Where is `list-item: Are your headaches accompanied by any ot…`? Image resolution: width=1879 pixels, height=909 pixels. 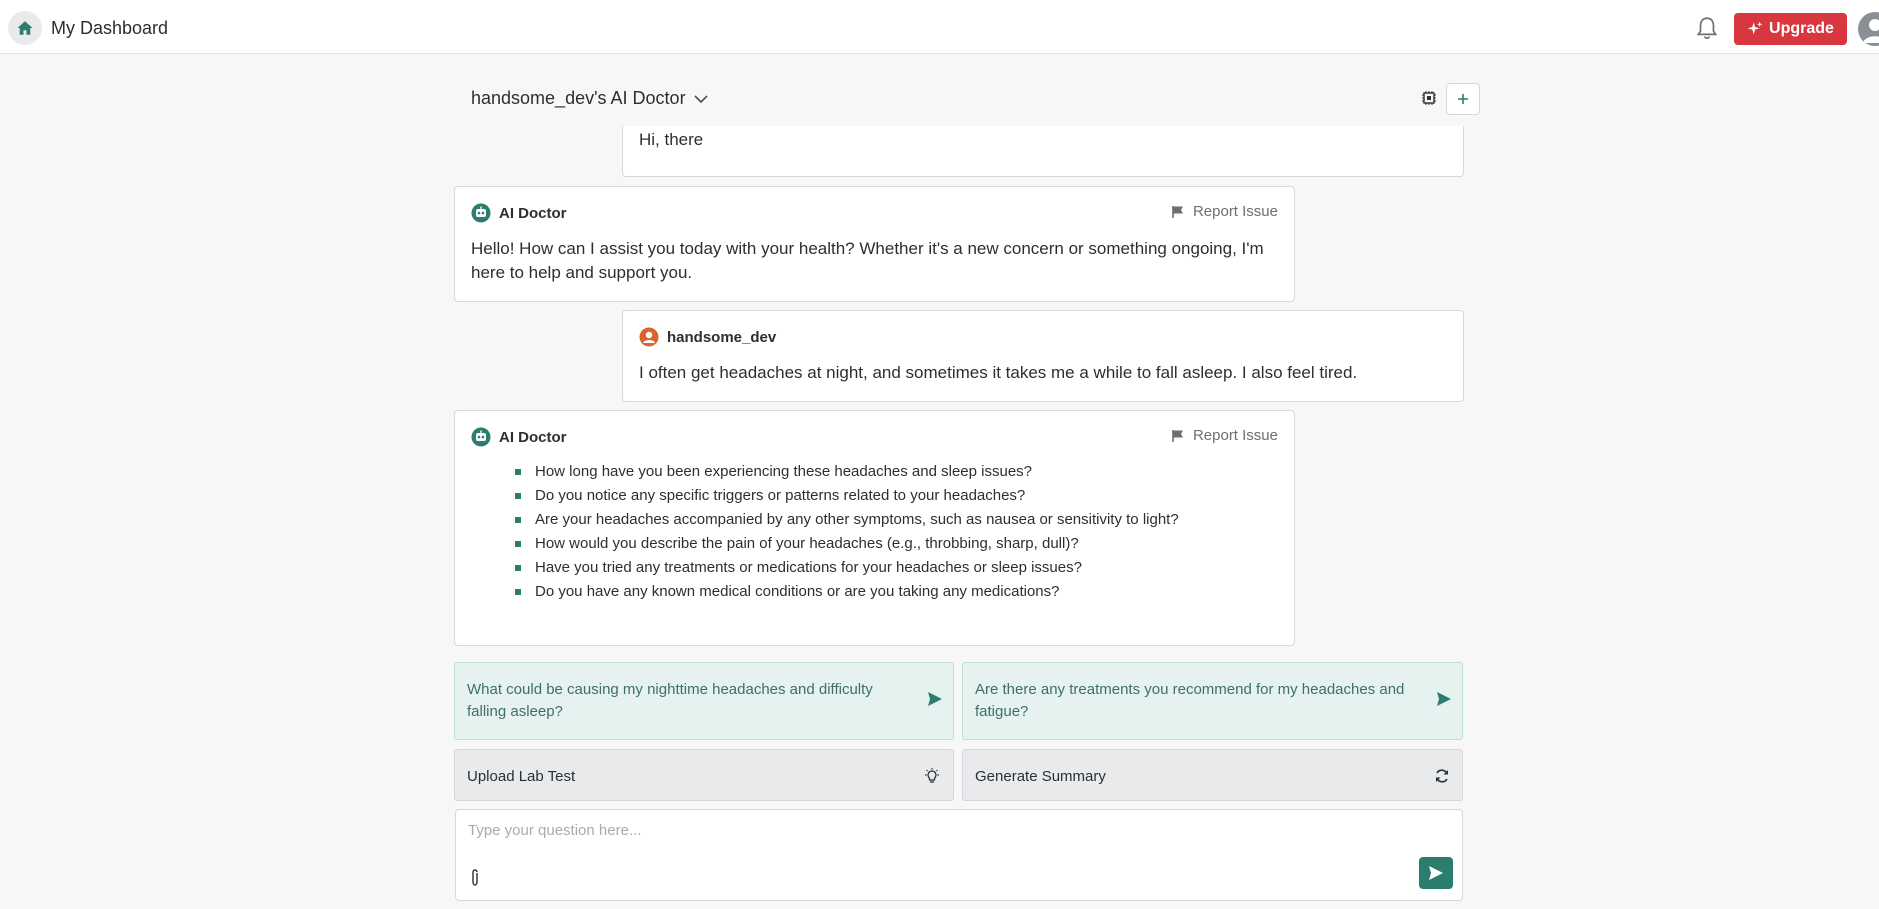 list-item: Are your headaches accompanied by any ot… is located at coordinates (847, 520).